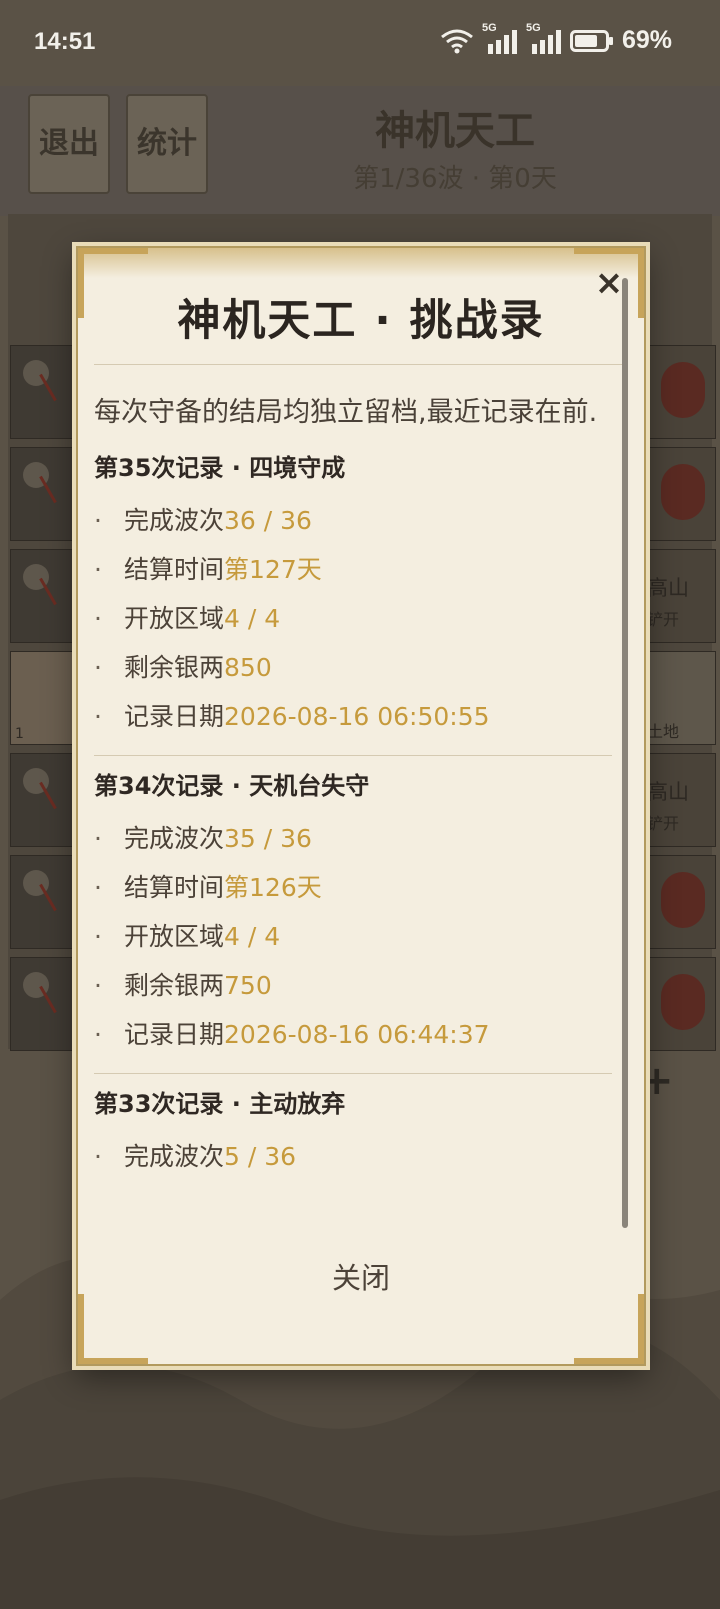  Describe the element at coordinates (268, 520) in the screenshot. I see `record-value: 36 / 36` at that location.